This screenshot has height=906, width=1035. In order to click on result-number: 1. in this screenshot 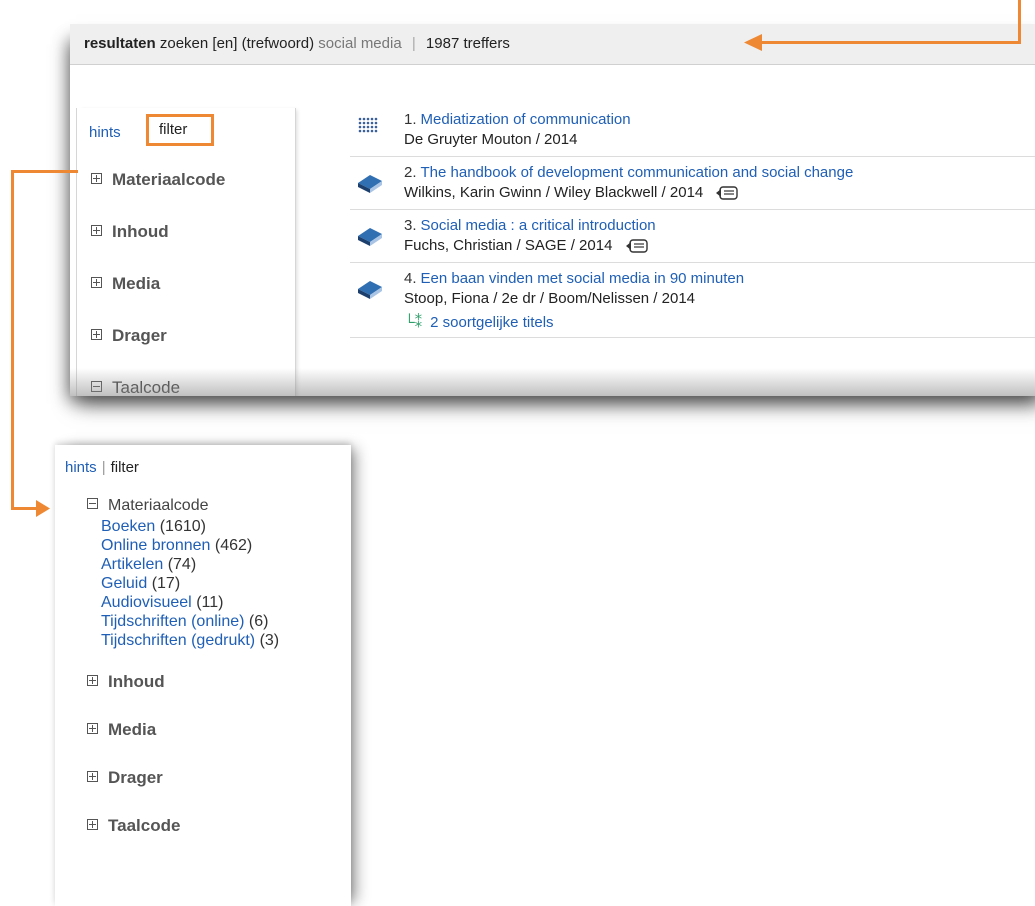, I will do `click(410, 119)`.